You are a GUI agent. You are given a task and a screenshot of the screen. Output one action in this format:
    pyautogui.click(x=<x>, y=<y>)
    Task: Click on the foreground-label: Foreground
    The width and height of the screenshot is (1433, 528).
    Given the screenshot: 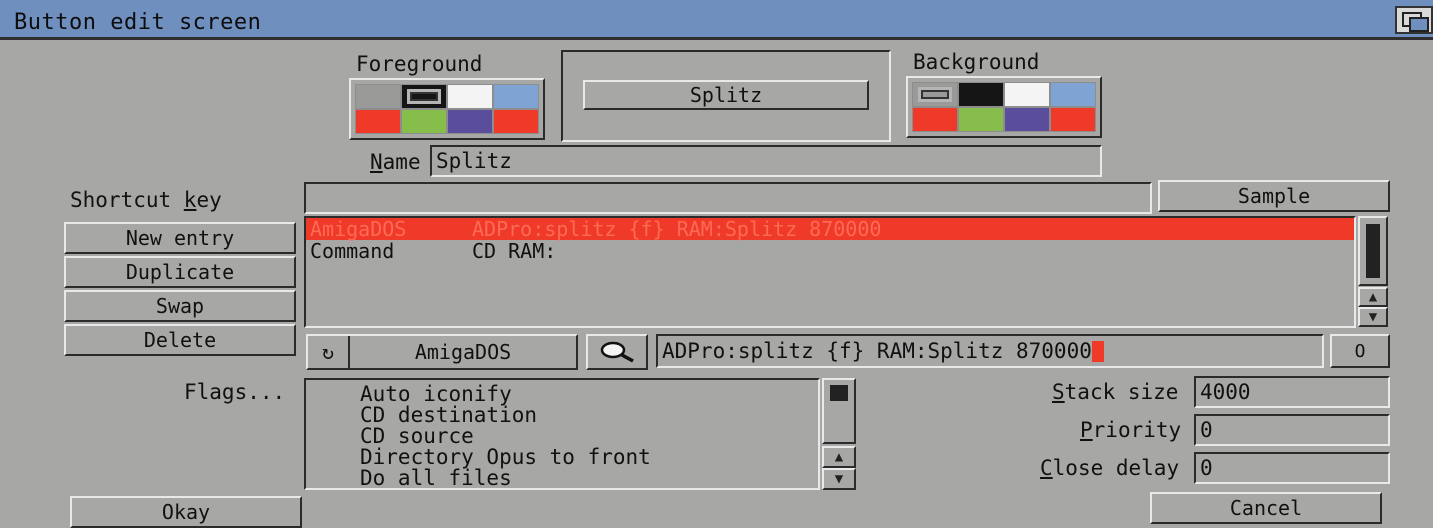 What is the action you would take?
    pyautogui.click(x=419, y=64)
    